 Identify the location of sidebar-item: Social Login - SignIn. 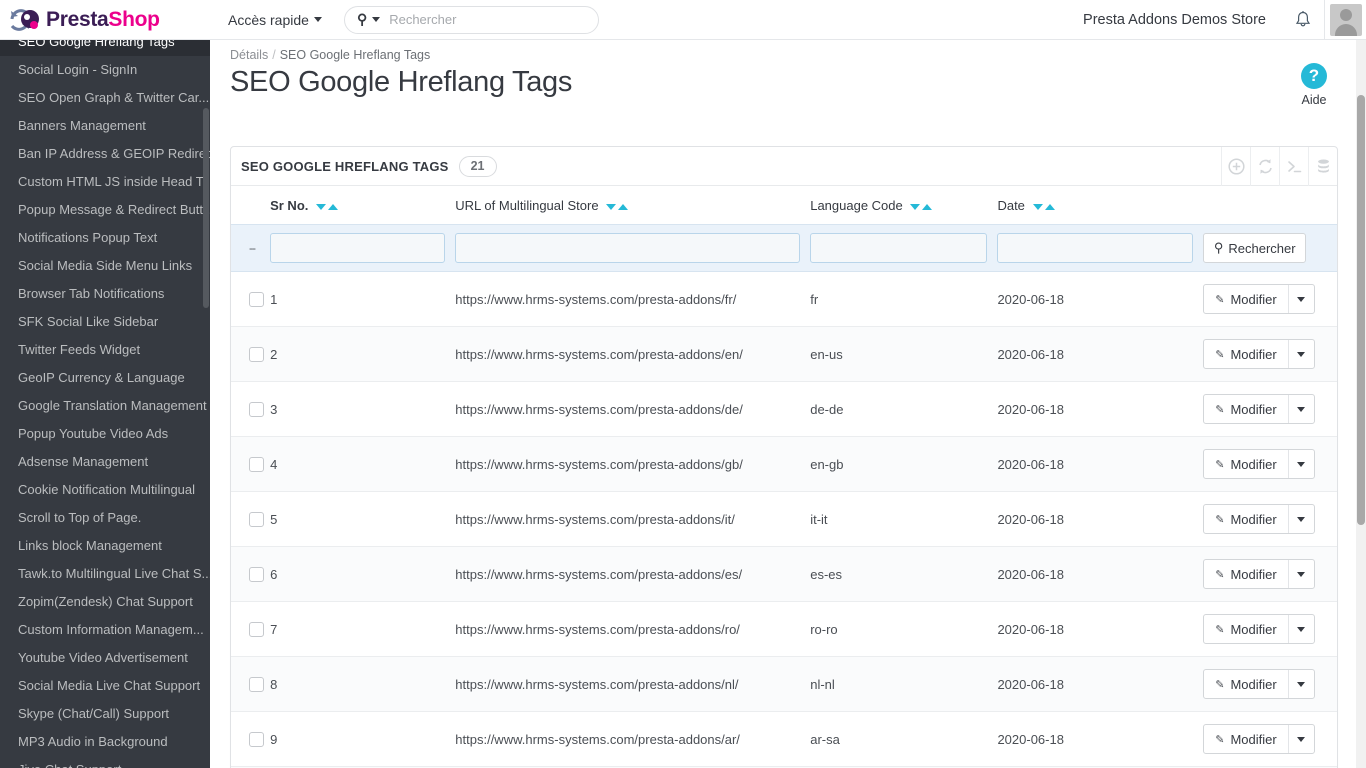
(105, 70).